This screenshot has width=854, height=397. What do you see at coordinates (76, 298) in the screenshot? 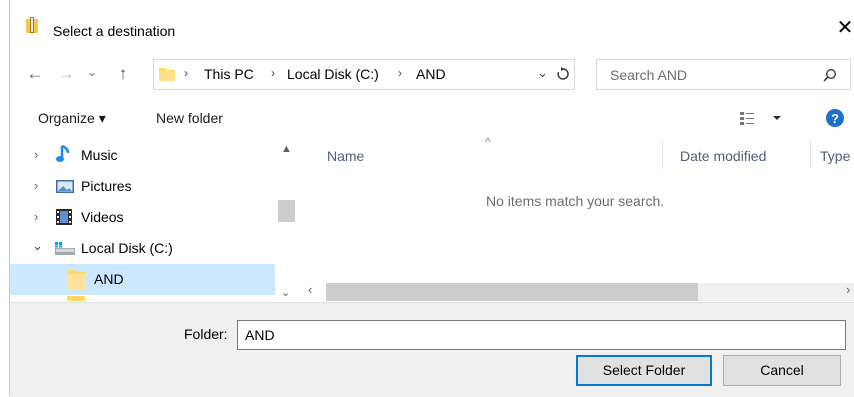
I see `folder-icon-partial` at bounding box center [76, 298].